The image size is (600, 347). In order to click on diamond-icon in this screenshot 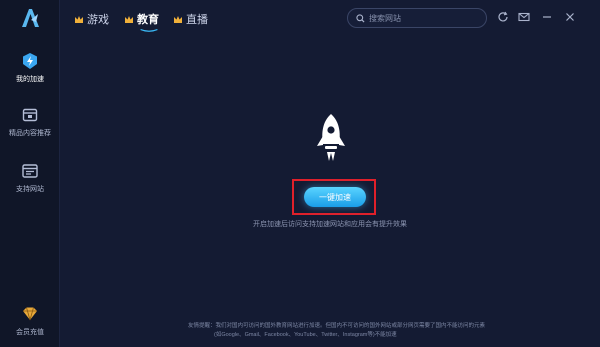, I will do `click(30, 314)`.